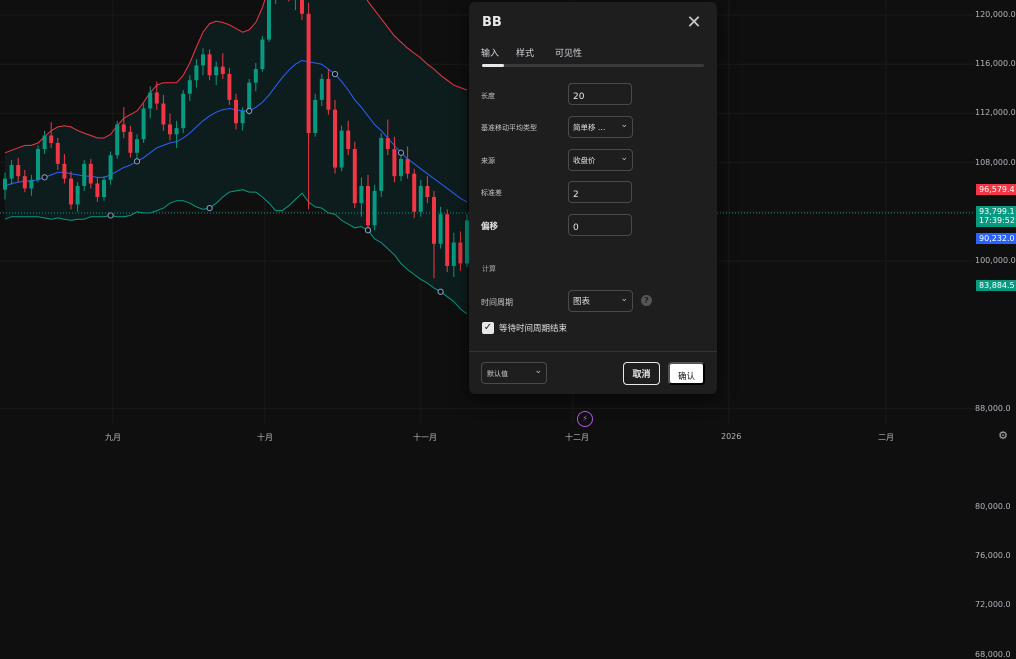  What do you see at coordinates (585, 419) in the screenshot?
I see `lightning-icon: ⚡` at bounding box center [585, 419].